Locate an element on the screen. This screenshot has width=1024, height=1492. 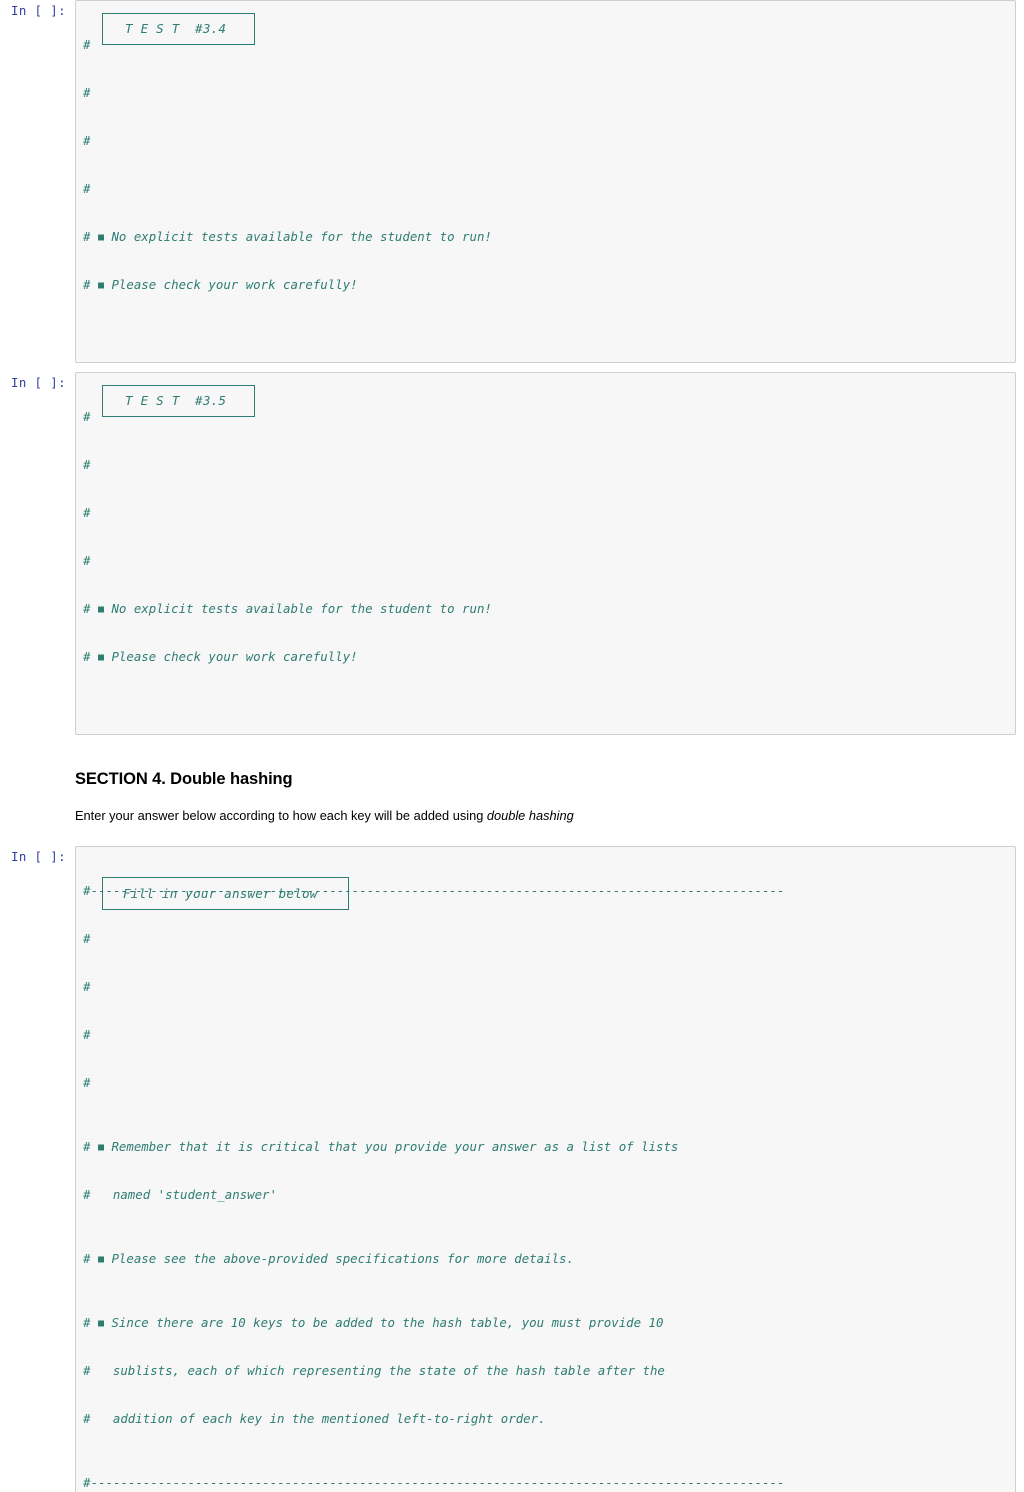
ascii-box-test-3-4: T E S T #3.4 is located at coordinates (178, 29).